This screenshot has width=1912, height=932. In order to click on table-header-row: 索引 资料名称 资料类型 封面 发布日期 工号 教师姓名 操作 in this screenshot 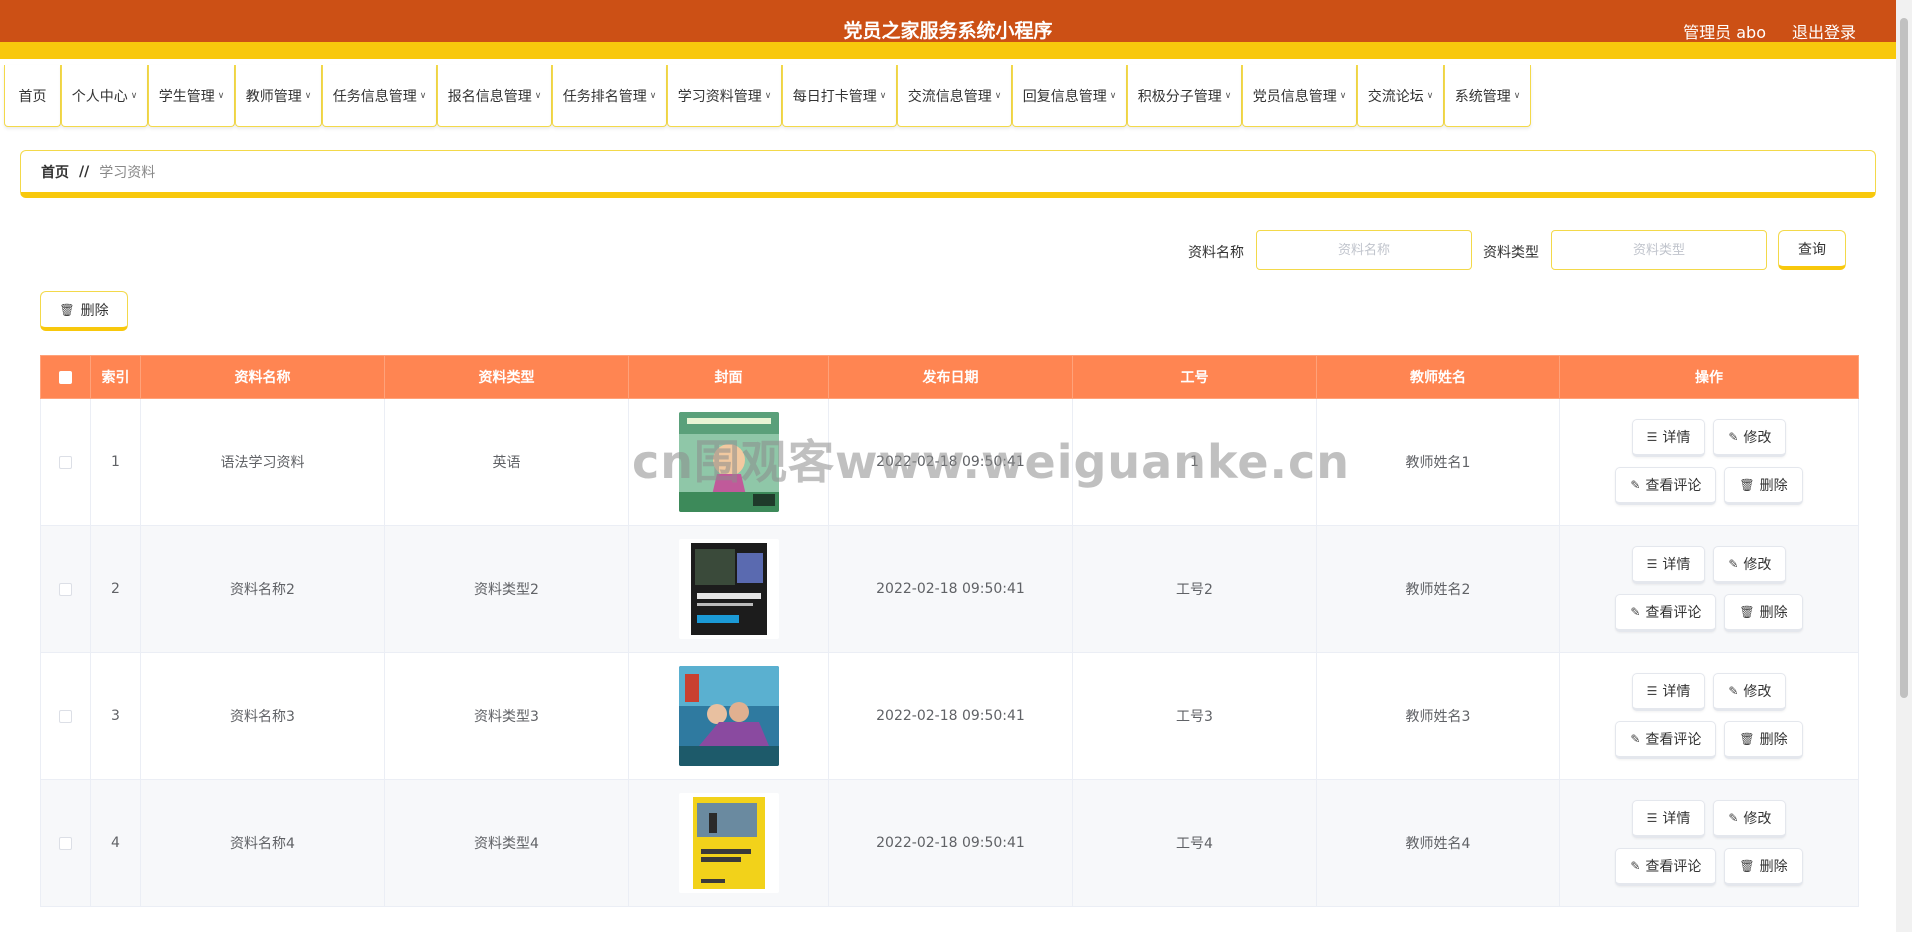, I will do `click(949, 377)`.